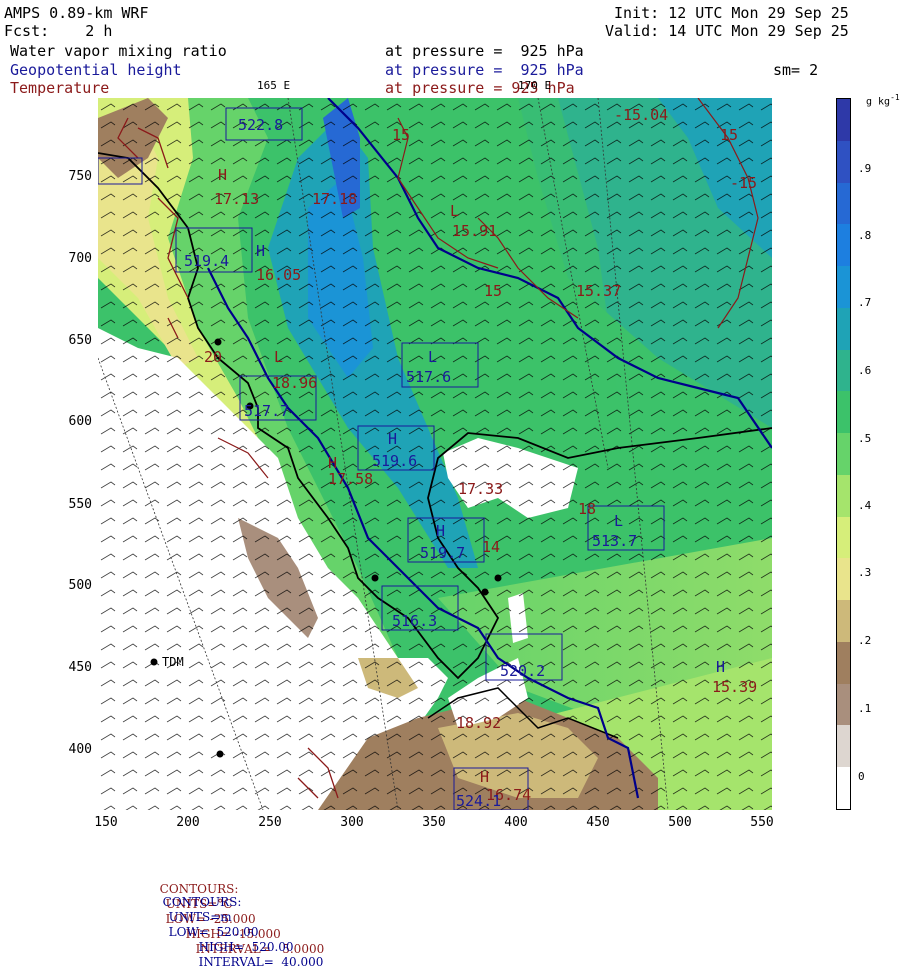 This screenshot has height=970, width=900. I want to click on longitude-label-170e: 170 E, so click(535, 85).